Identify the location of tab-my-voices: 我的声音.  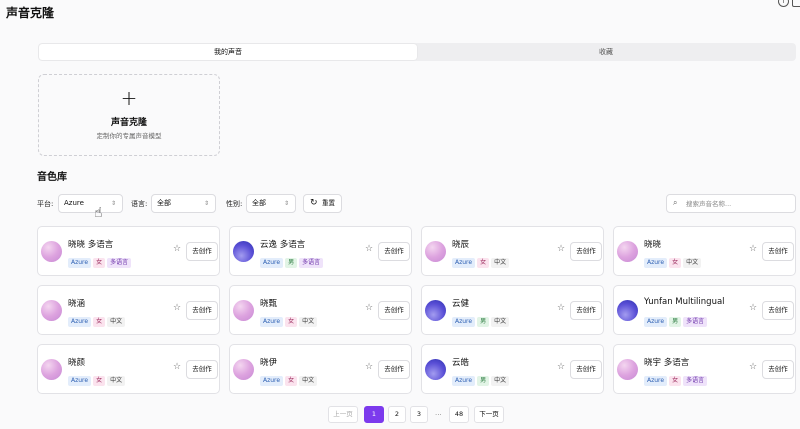
(228, 52).